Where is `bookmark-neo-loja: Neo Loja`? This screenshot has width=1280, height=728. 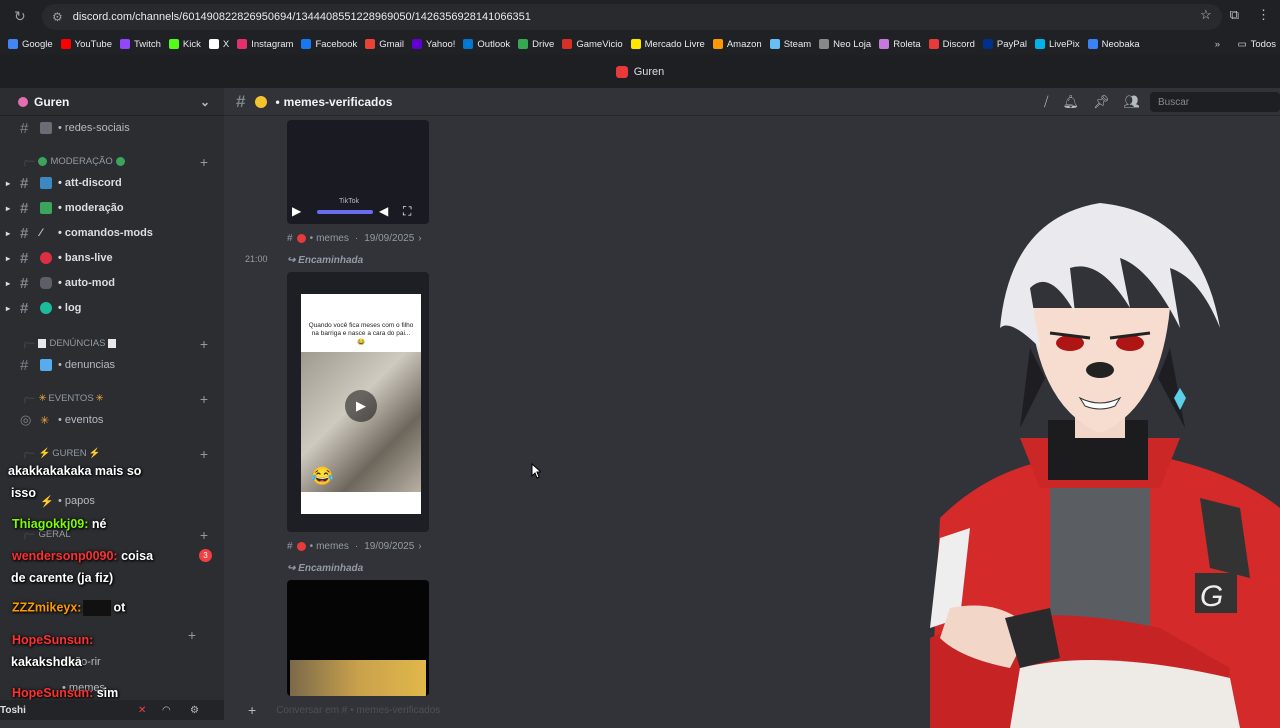 bookmark-neo-loja: Neo Loja is located at coordinates (845, 44).